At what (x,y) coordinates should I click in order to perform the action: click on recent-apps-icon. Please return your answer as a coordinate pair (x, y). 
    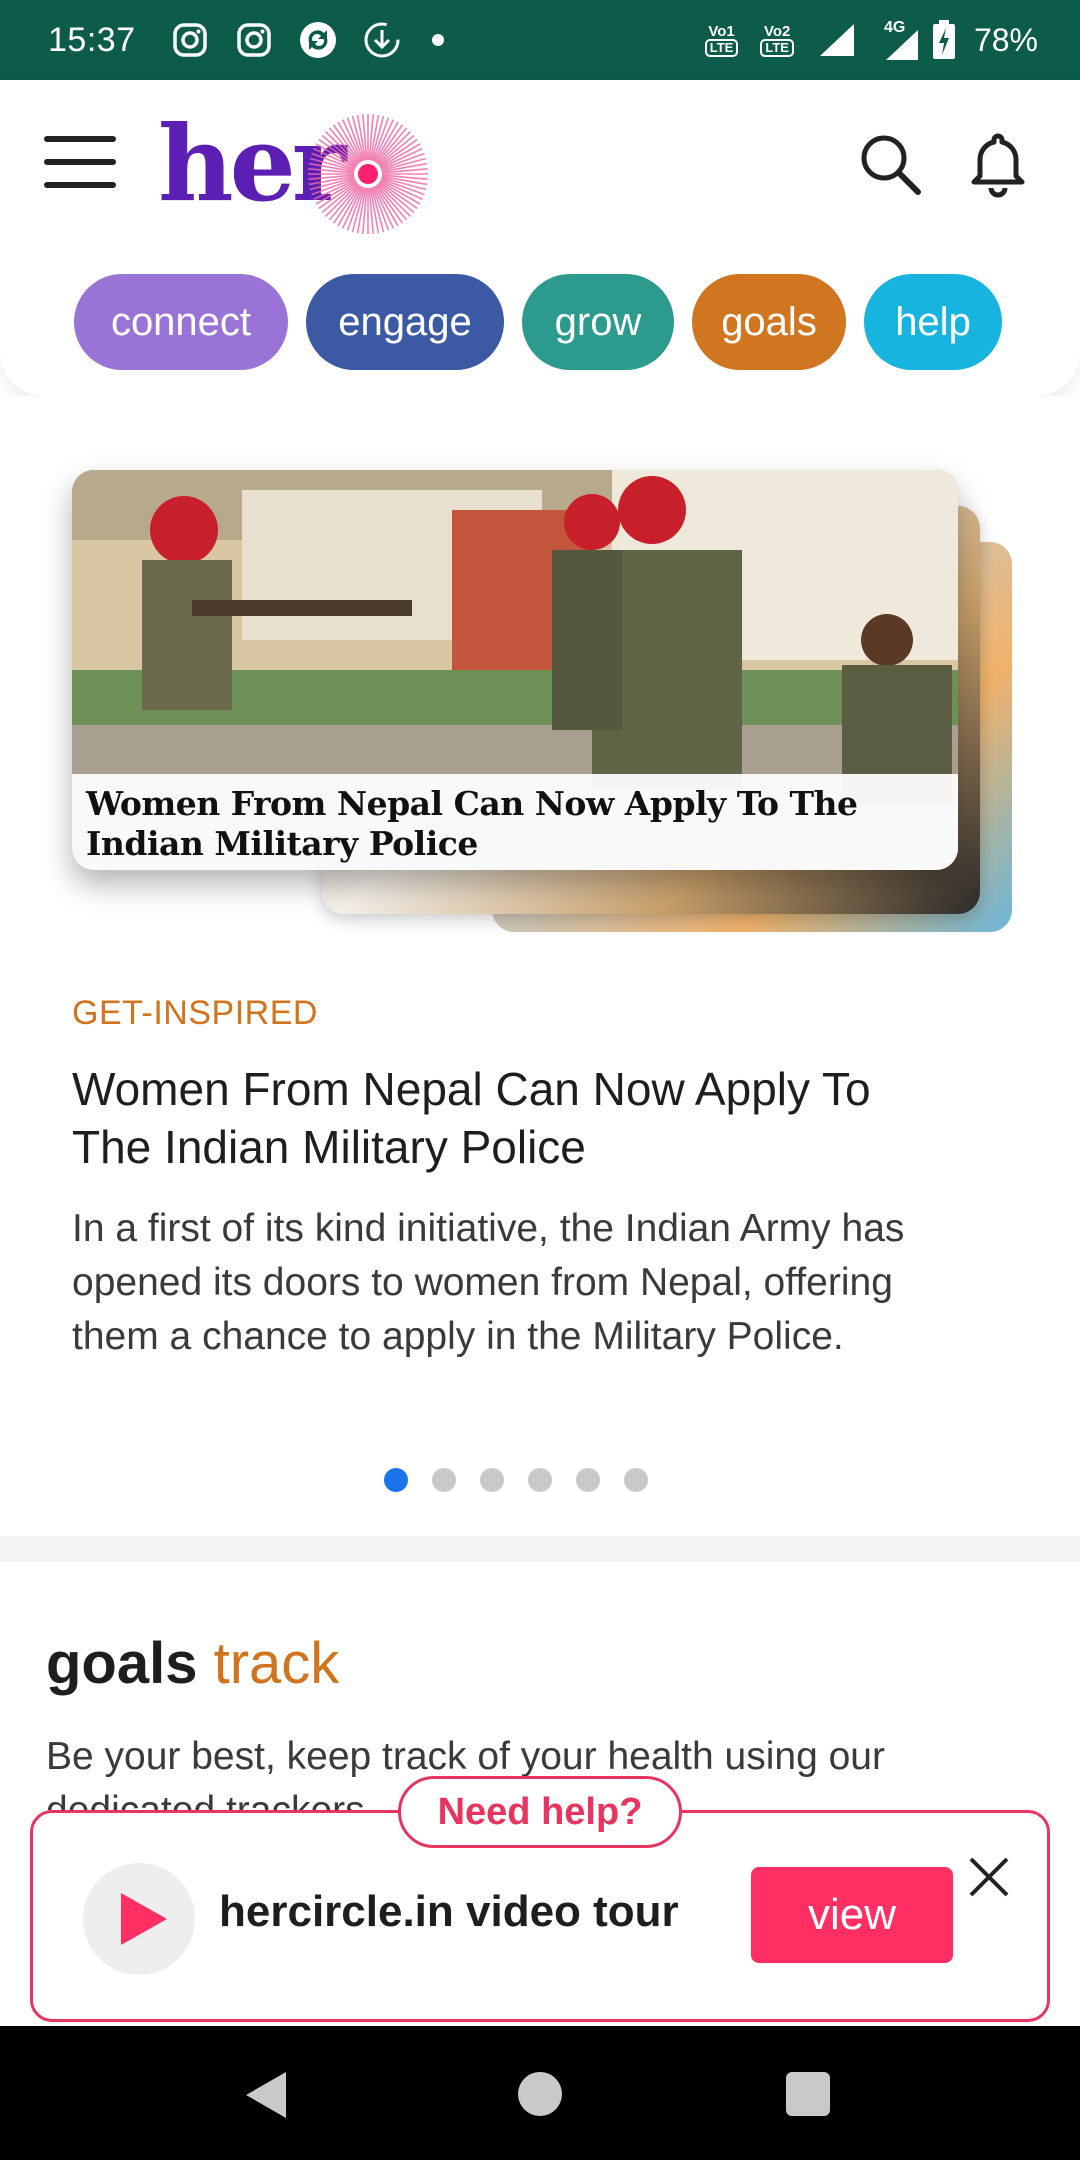
    Looking at the image, I should click on (808, 2094).